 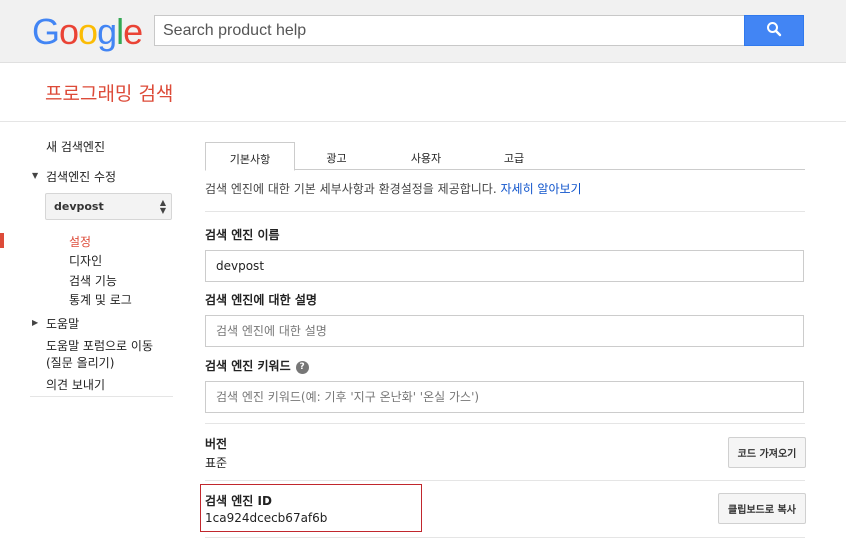 What do you see at coordinates (101, 396) in the screenshot?
I see `sidebar-divider` at bounding box center [101, 396].